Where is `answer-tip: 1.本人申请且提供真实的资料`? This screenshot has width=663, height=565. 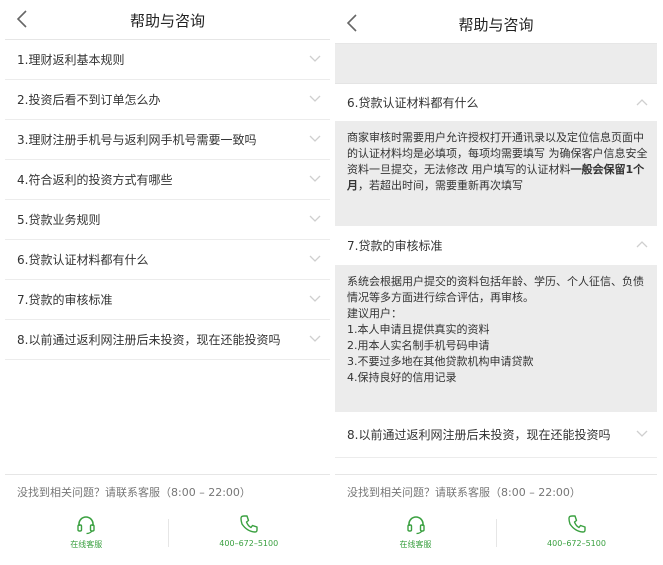
answer-tip: 1.本人申请且提供真实的资料 is located at coordinates (418, 329).